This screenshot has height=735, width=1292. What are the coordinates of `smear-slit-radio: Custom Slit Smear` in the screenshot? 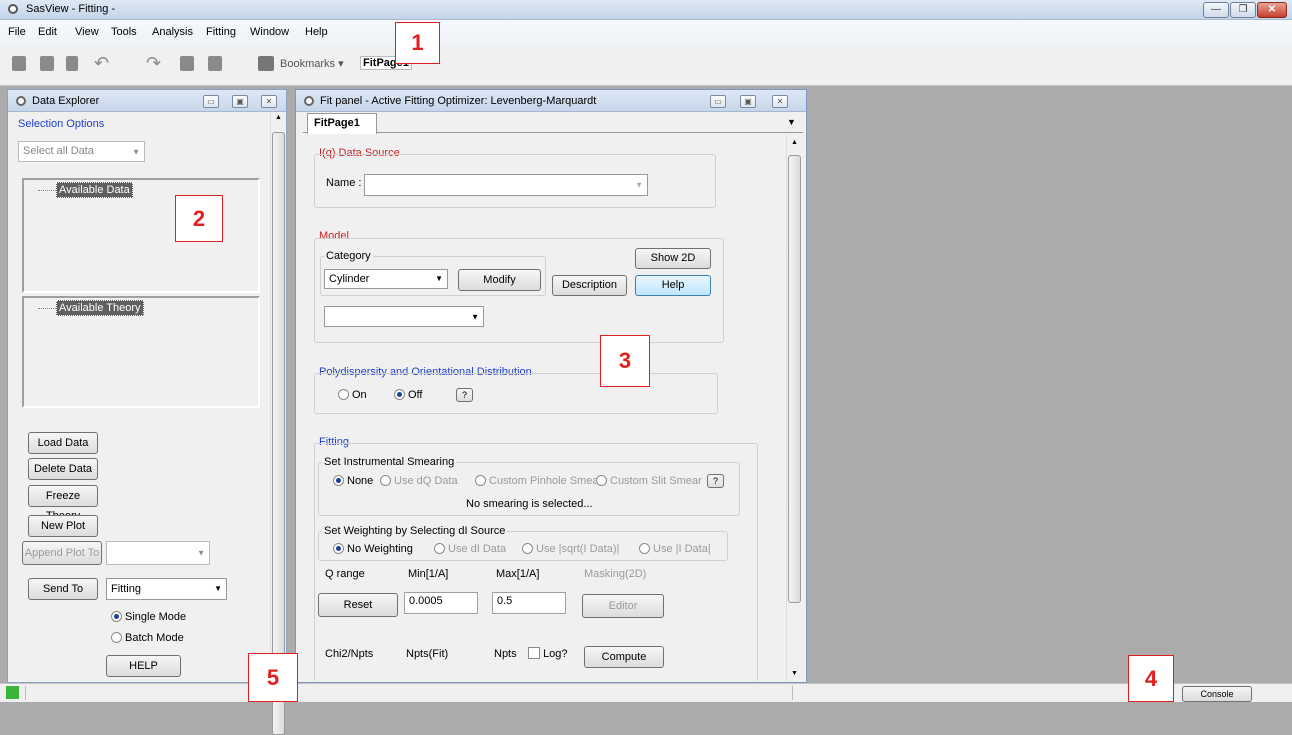 It's located at (649, 481).